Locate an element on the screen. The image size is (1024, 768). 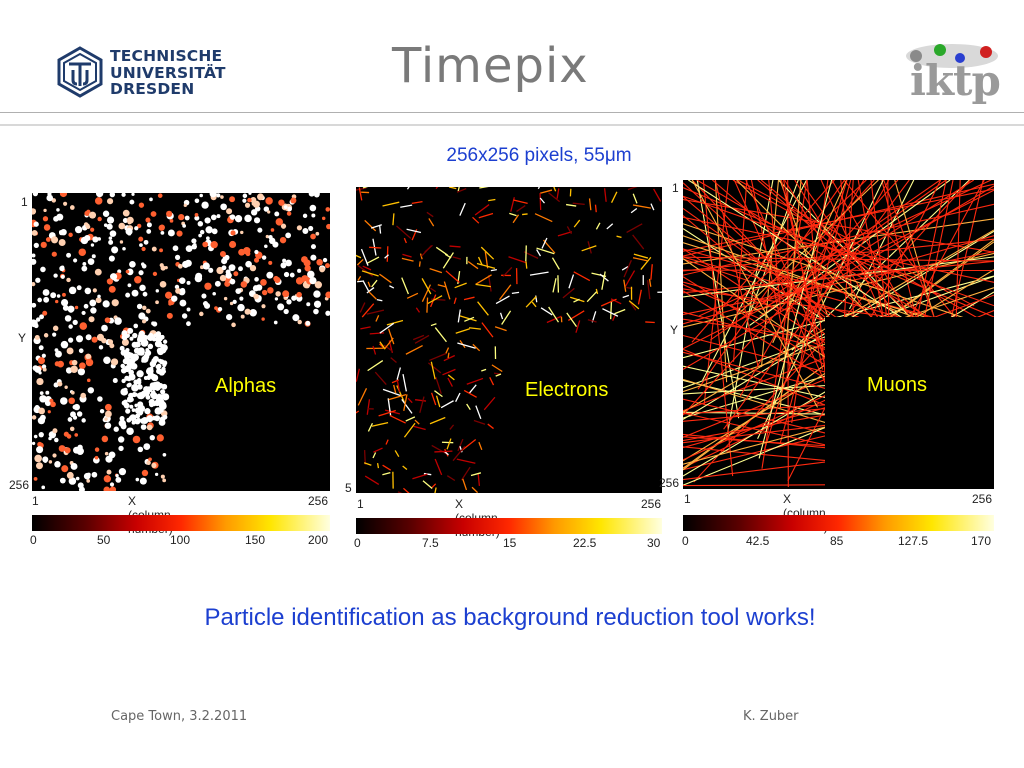
y-axis-min-label: 1 is located at coordinates (24, 202).